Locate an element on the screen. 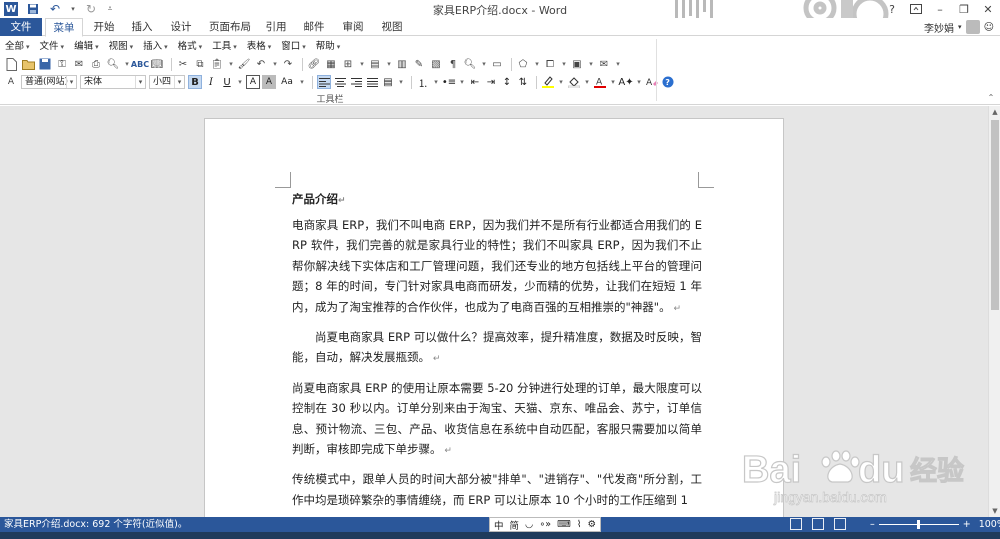  menu-view: 视图 ▾ is located at coordinates (121, 47).